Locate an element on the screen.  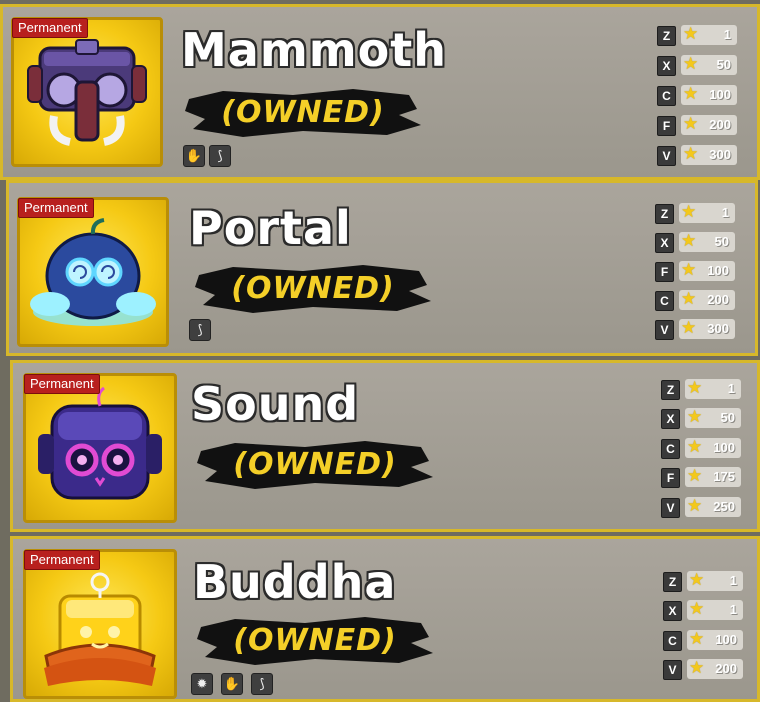
move-row: F ★ 200 is located at coordinates (700, 125).